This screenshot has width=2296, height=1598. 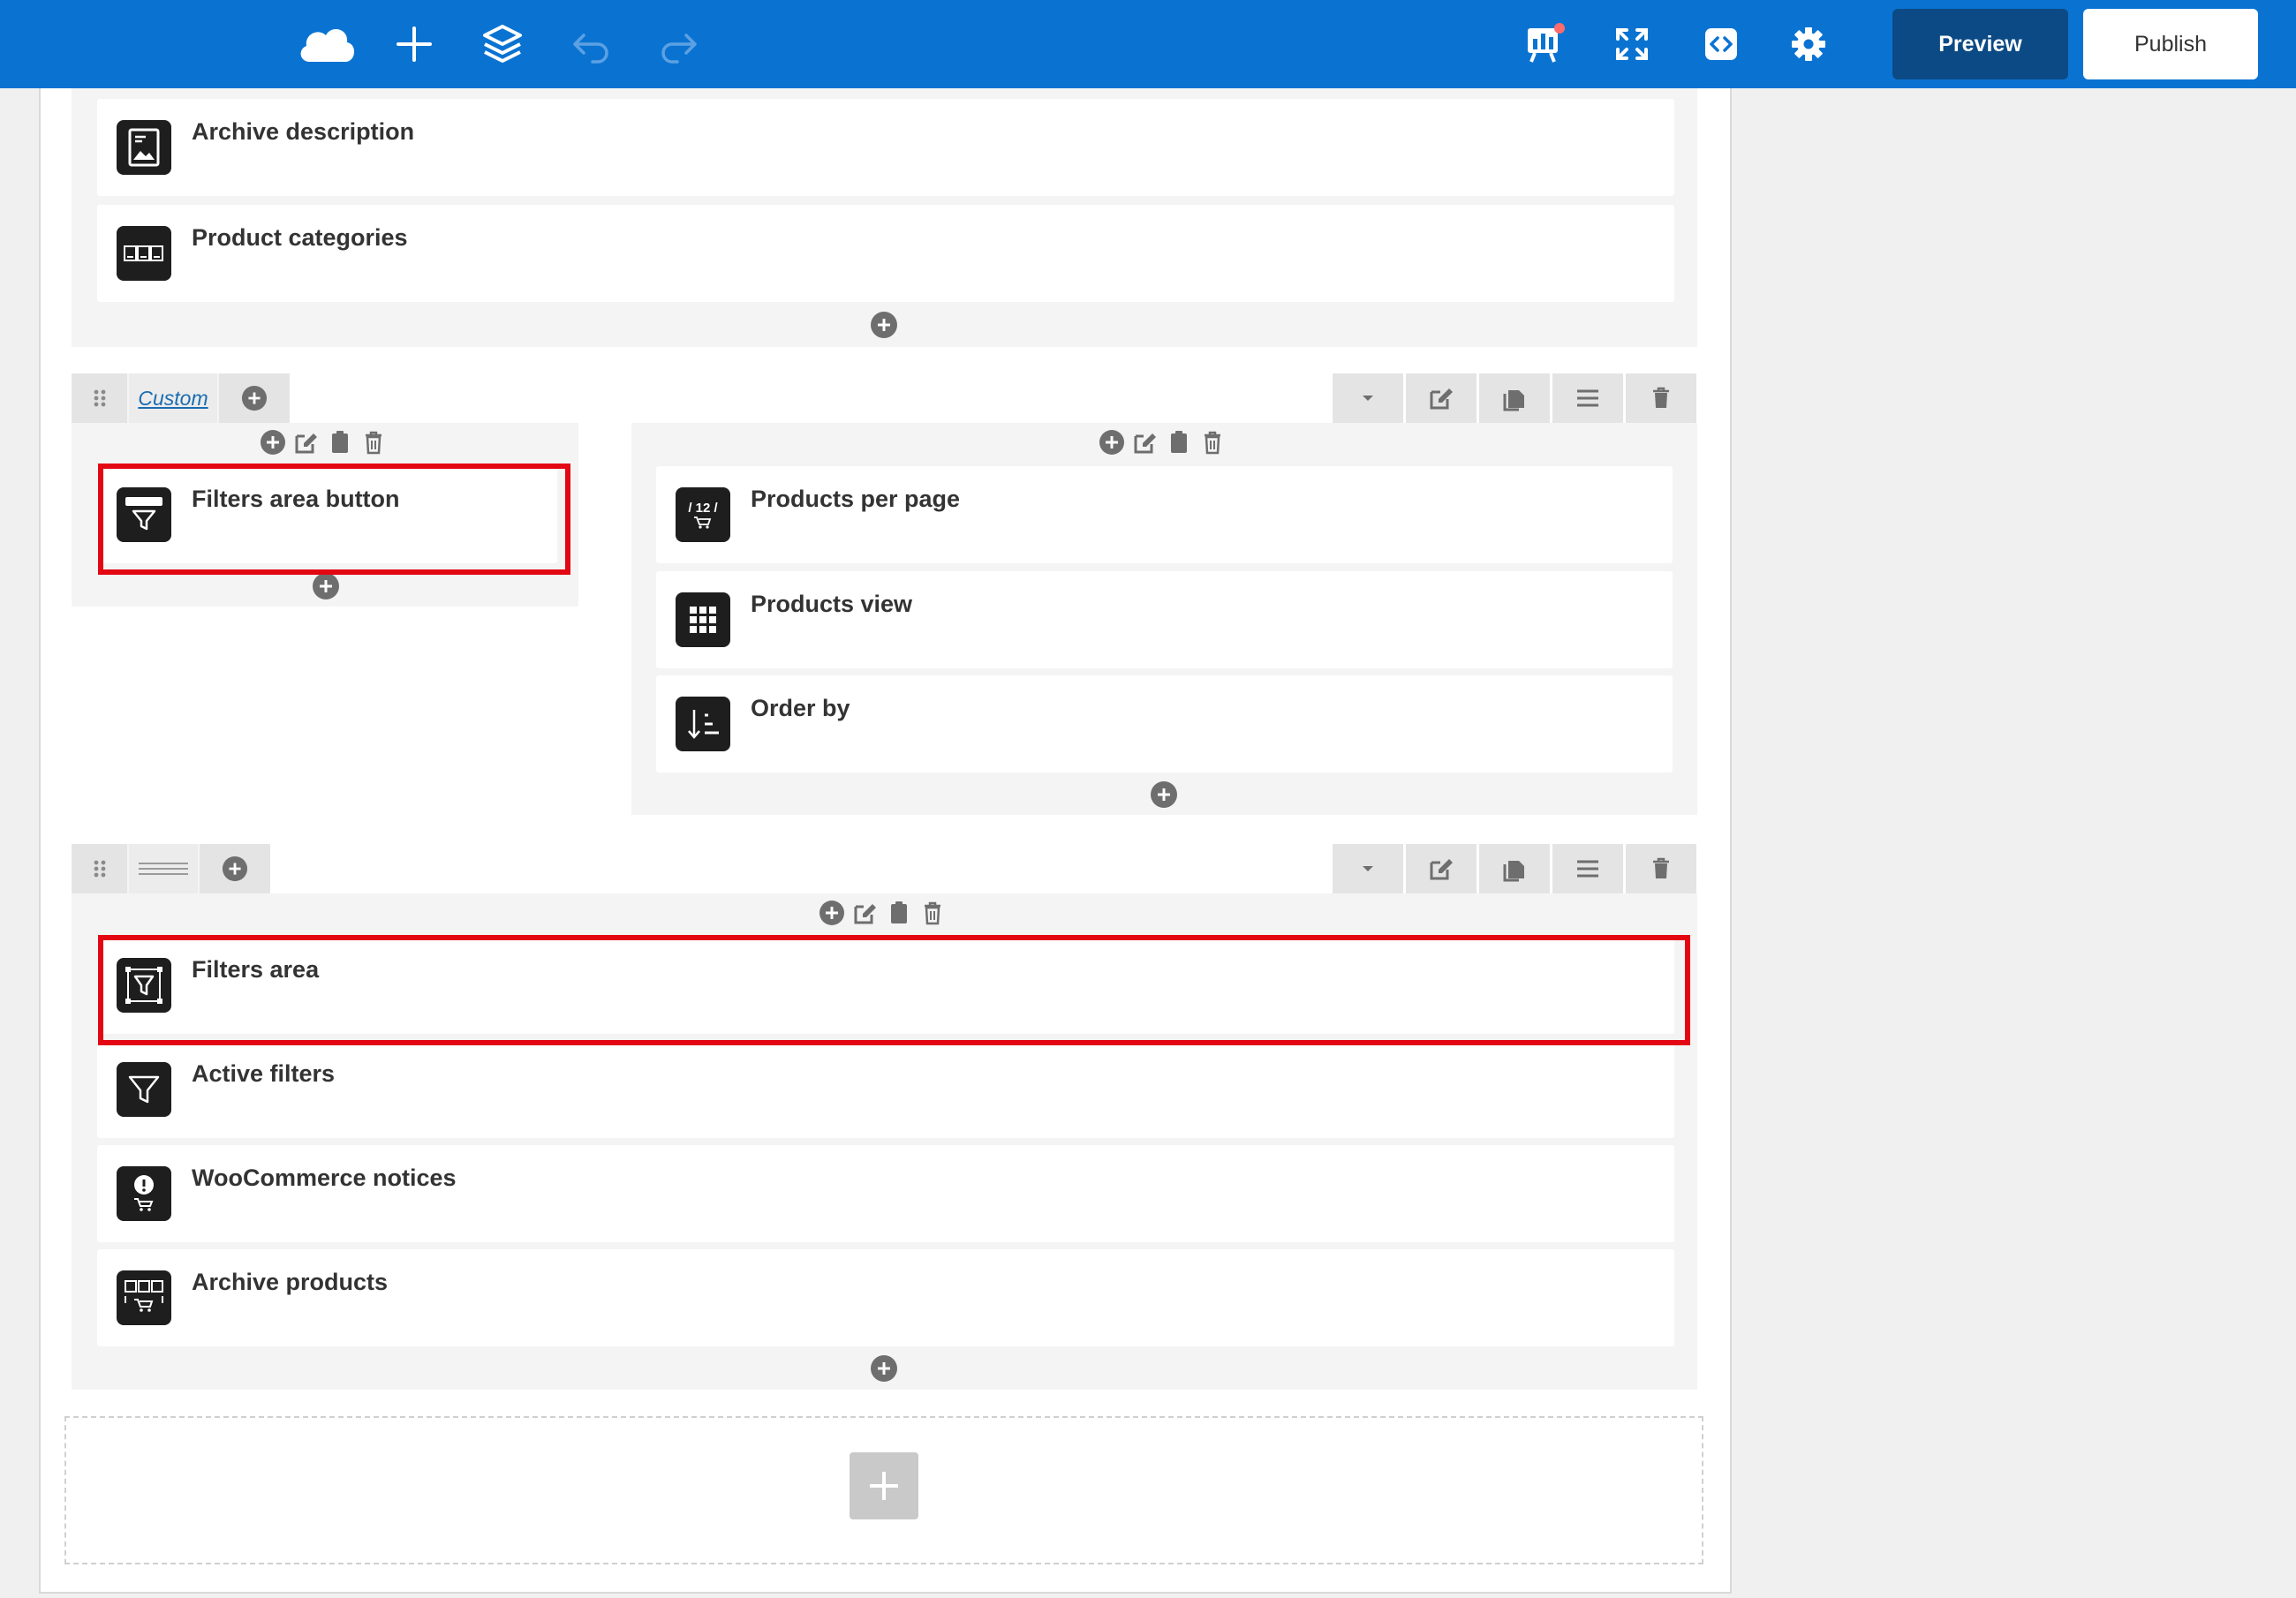 What do you see at coordinates (144, 1193) in the screenshot?
I see `notice-cart-icon` at bounding box center [144, 1193].